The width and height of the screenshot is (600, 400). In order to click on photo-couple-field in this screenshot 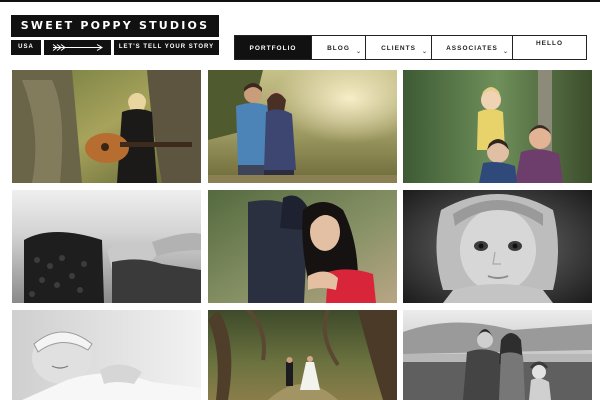, I will do `click(302, 126)`.